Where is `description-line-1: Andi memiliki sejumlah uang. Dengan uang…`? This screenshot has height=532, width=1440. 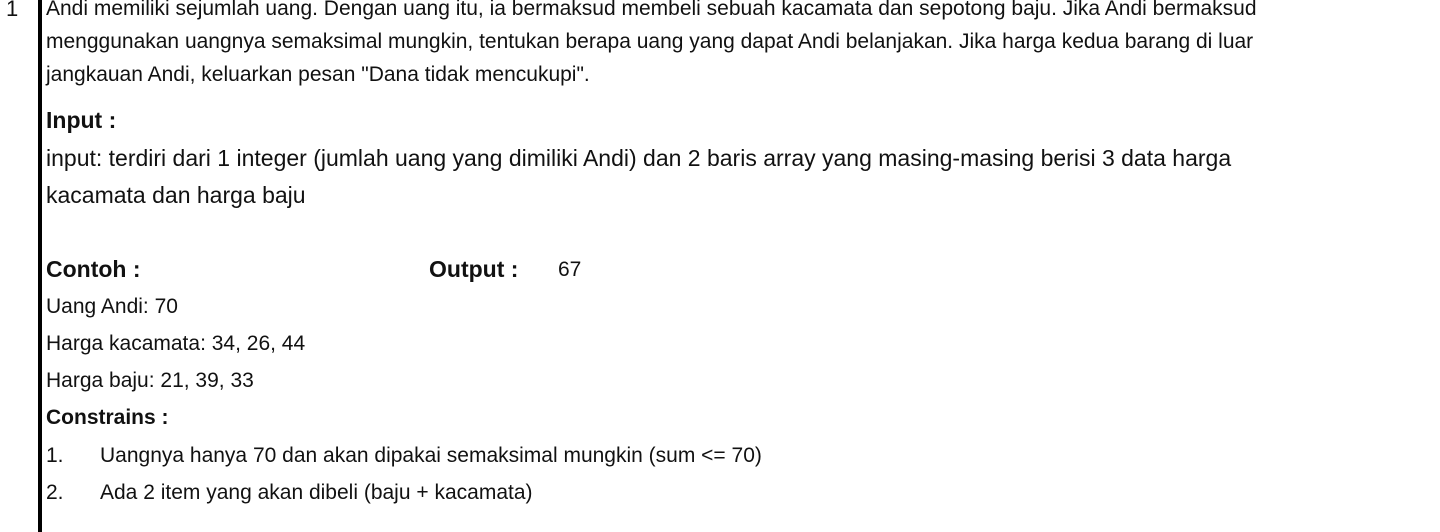
description-line-1: Andi memiliki sejumlah uang. Dengan uang… is located at coordinates (651, 10).